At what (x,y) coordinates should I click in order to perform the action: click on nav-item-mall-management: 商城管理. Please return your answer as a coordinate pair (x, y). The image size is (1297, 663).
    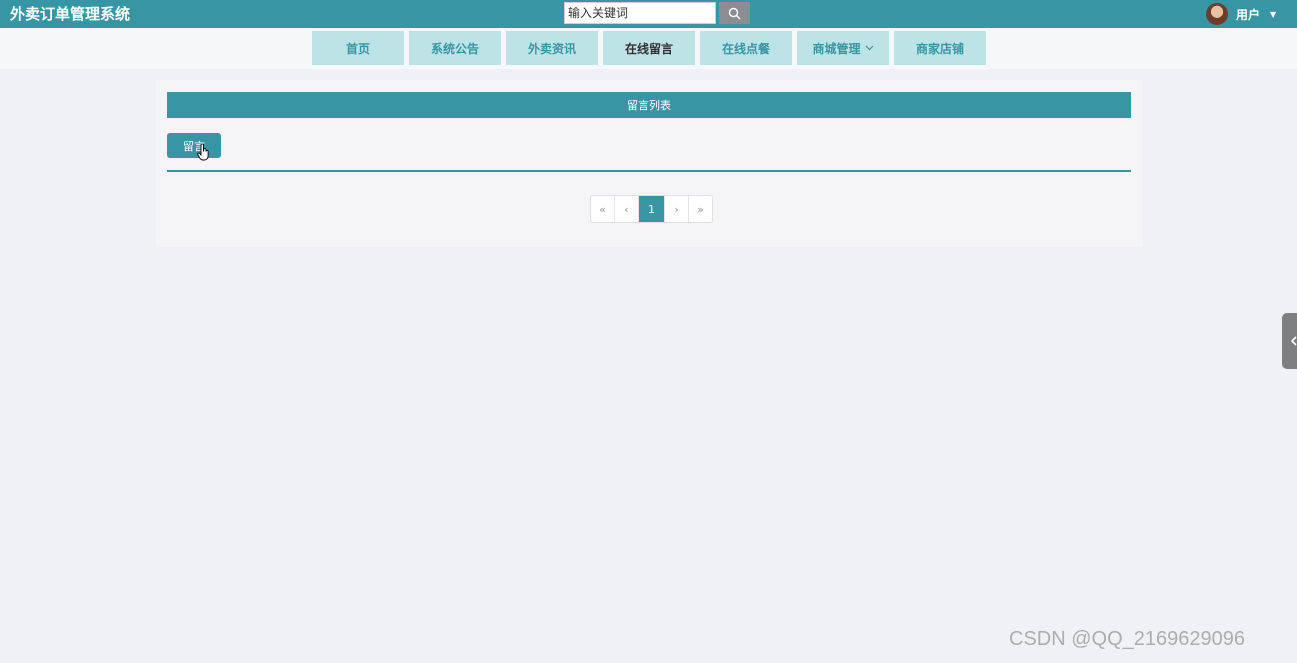
    Looking at the image, I should click on (843, 48).